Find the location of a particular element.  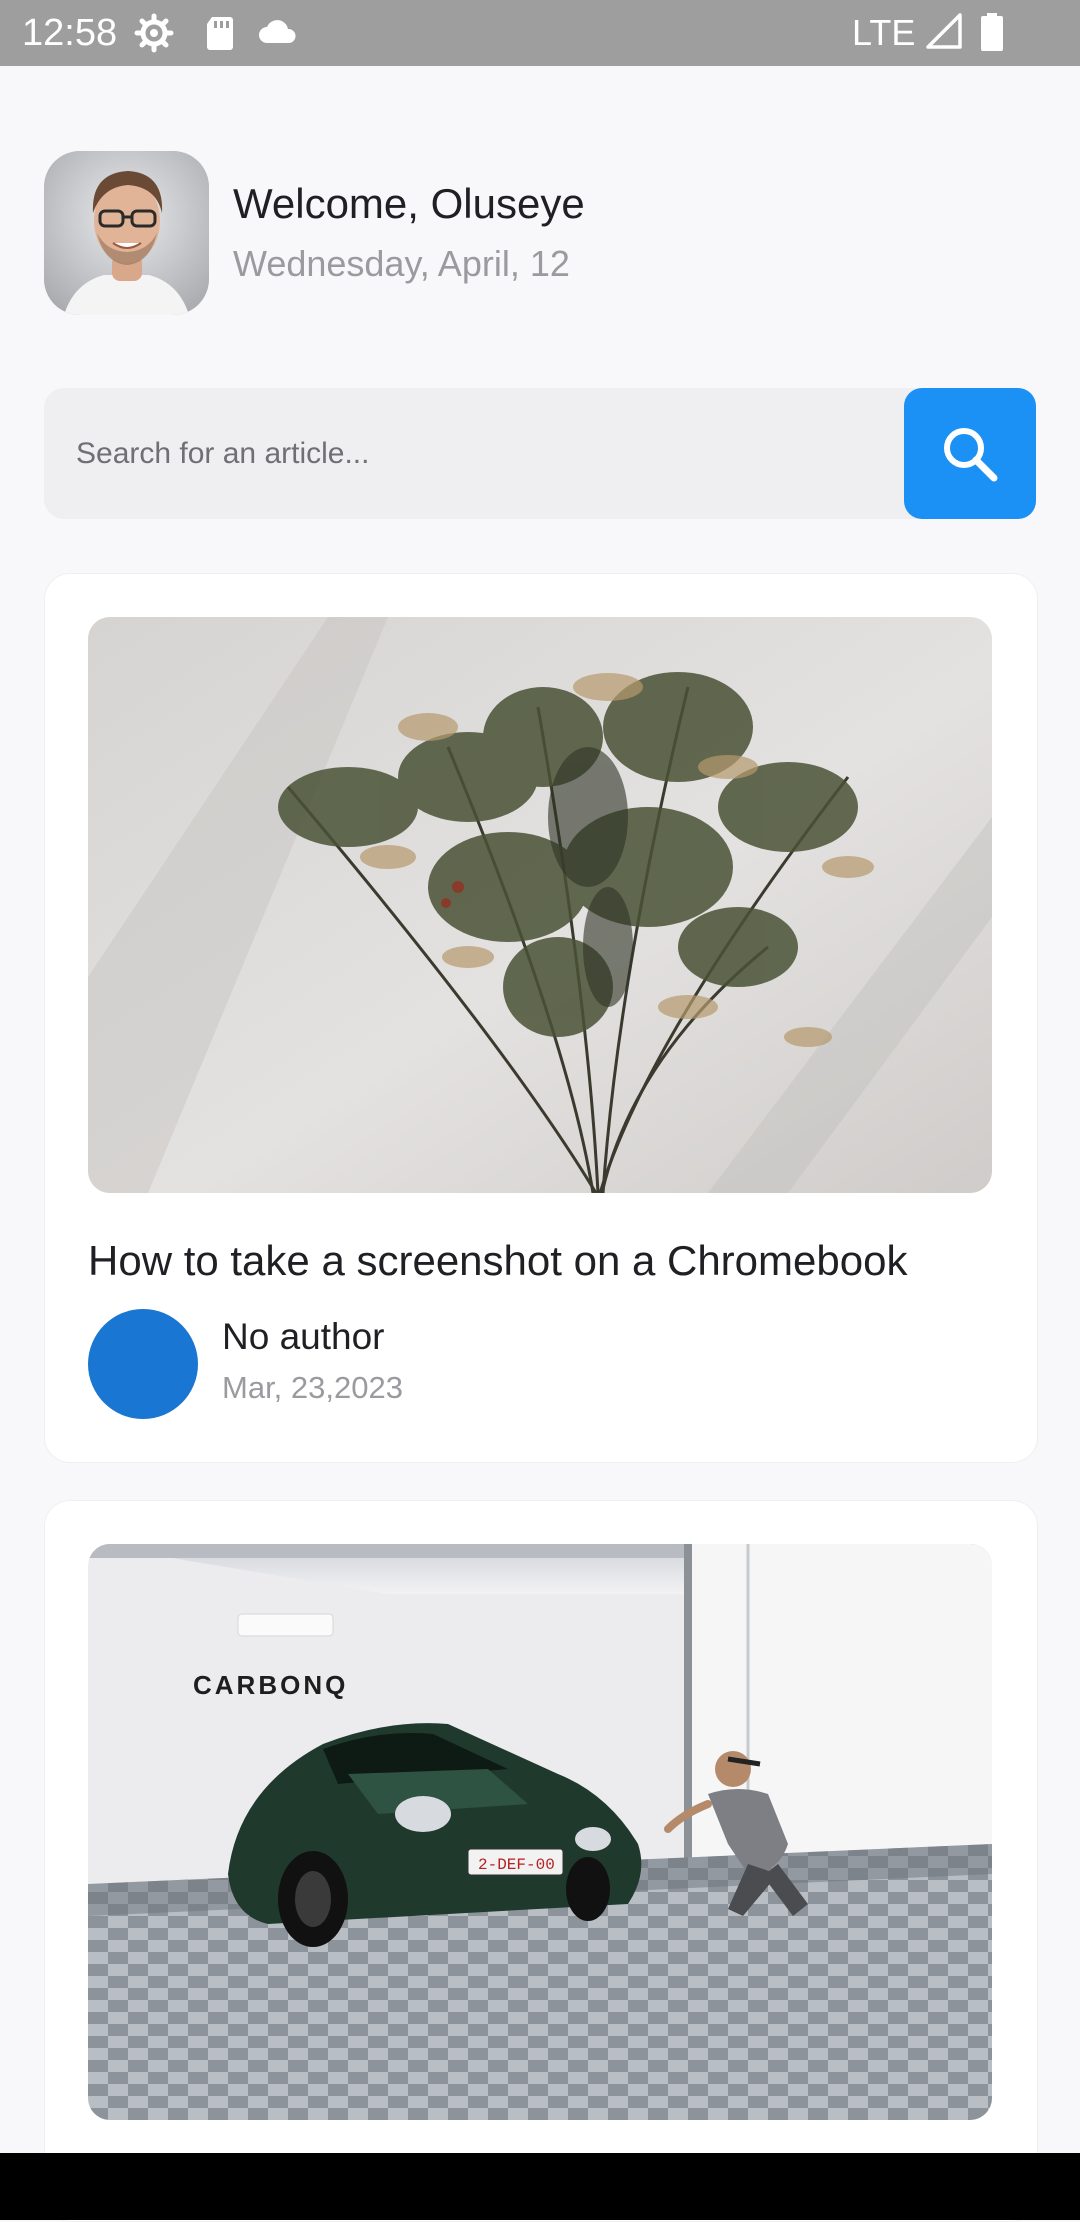

settings-icon is located at coordinates (154, 33).